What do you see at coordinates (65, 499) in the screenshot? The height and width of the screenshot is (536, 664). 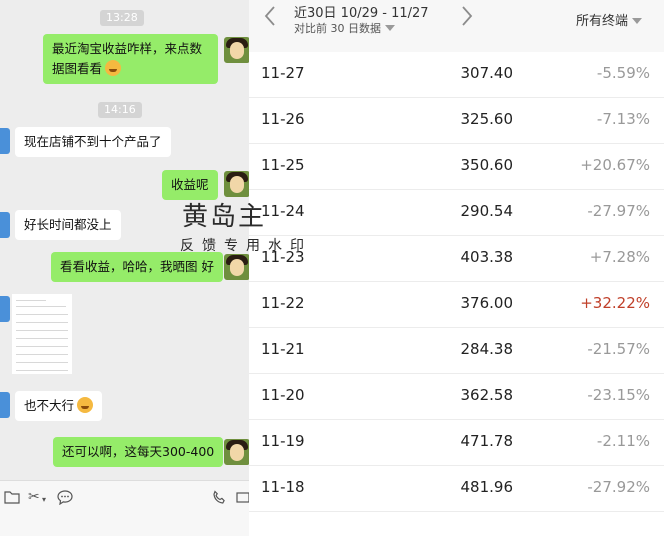 I see `chat-bubble-icon` at bounding box center [65, 499].